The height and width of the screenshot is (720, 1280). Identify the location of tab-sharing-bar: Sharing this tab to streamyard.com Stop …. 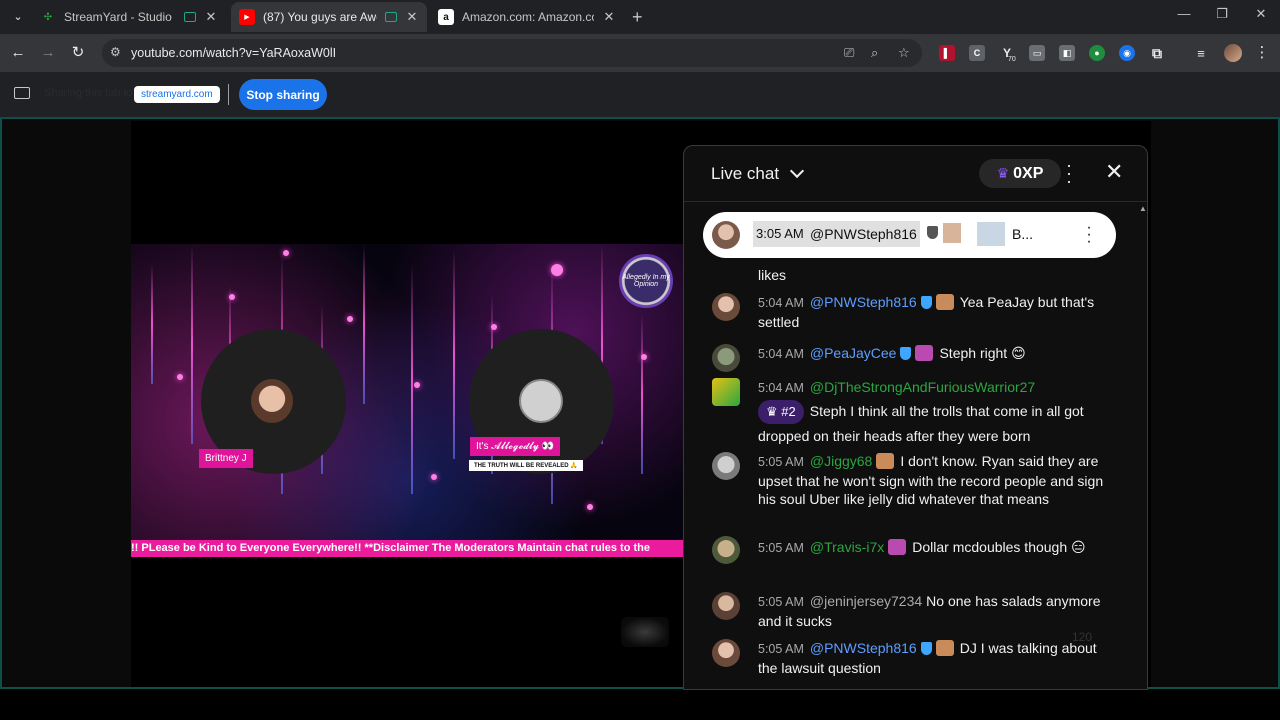
(640, 94).